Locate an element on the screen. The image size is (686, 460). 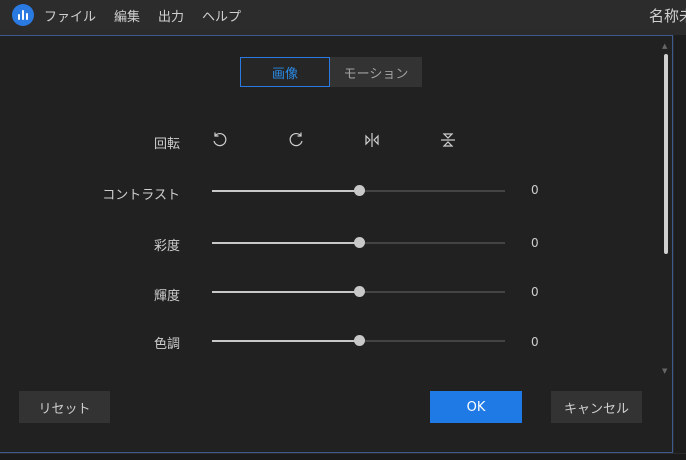
menu-help: ヘルプ is located at coordinates (221, 15).